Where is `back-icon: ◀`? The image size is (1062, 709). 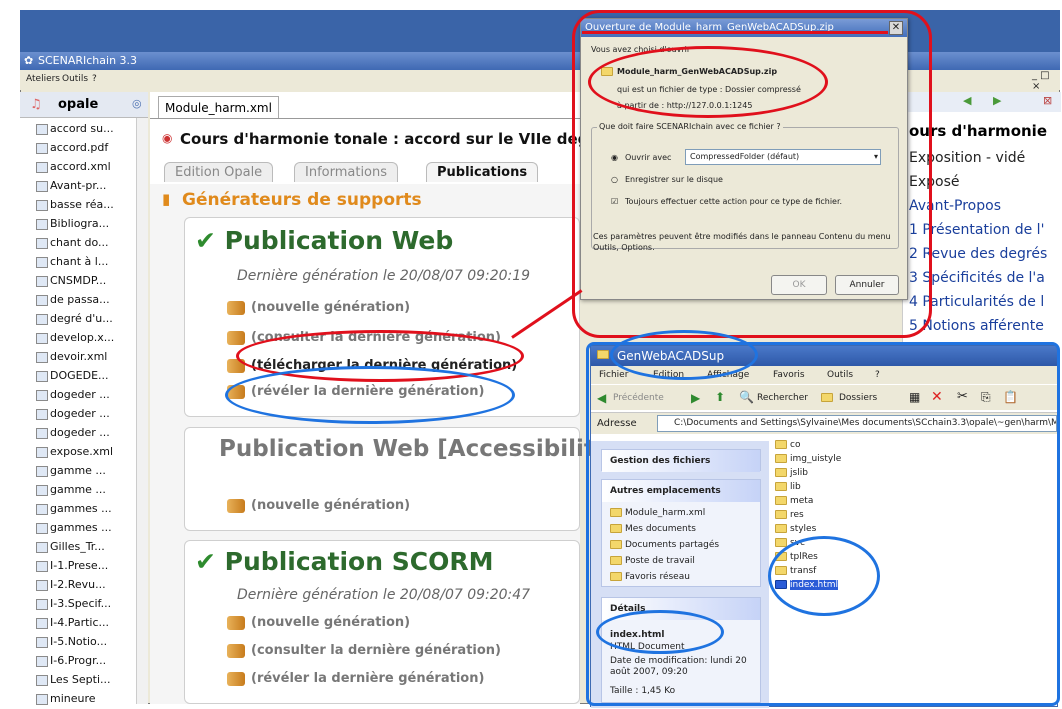 back-icon: ◀ is located at coordinates (601, 398).